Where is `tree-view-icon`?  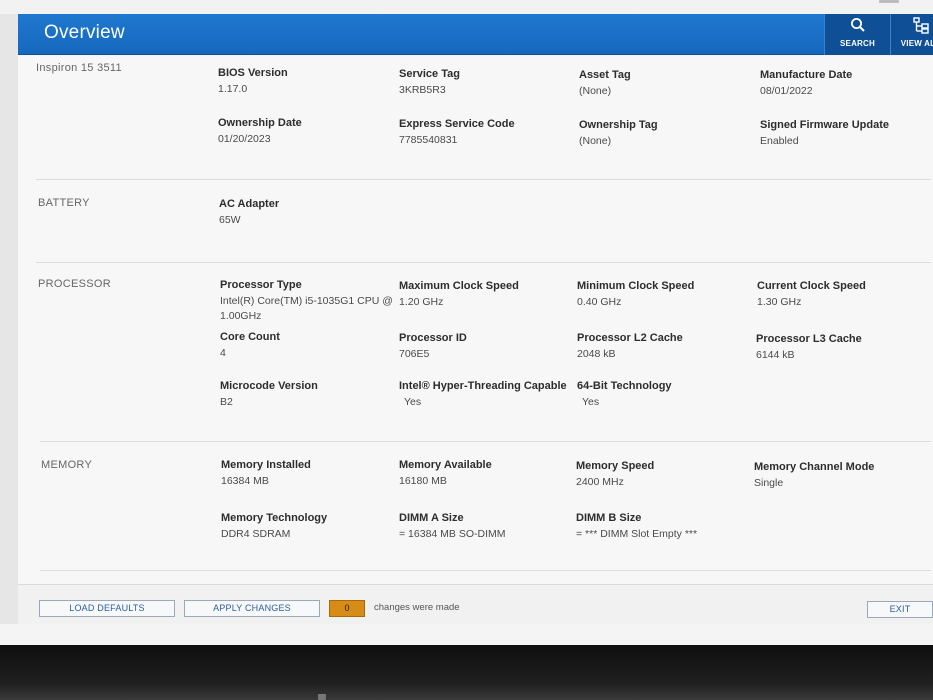 tree-view-icon is located at coordinates (920, 25).